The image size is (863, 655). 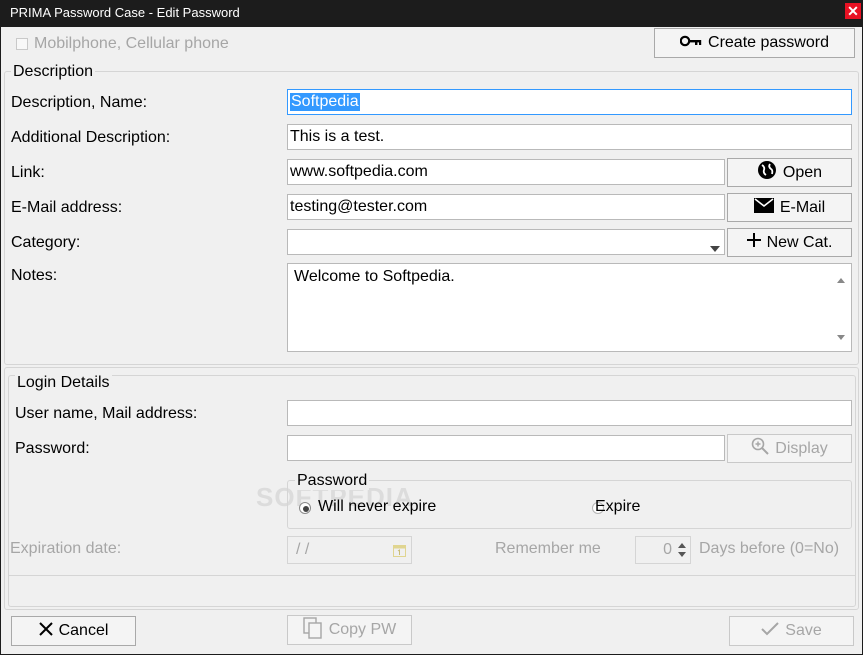 What do you see at coordinates (66, 548) in the screenshot?
I see `expiration-date-label: Expiration date:` at bounding box center [66, 548].